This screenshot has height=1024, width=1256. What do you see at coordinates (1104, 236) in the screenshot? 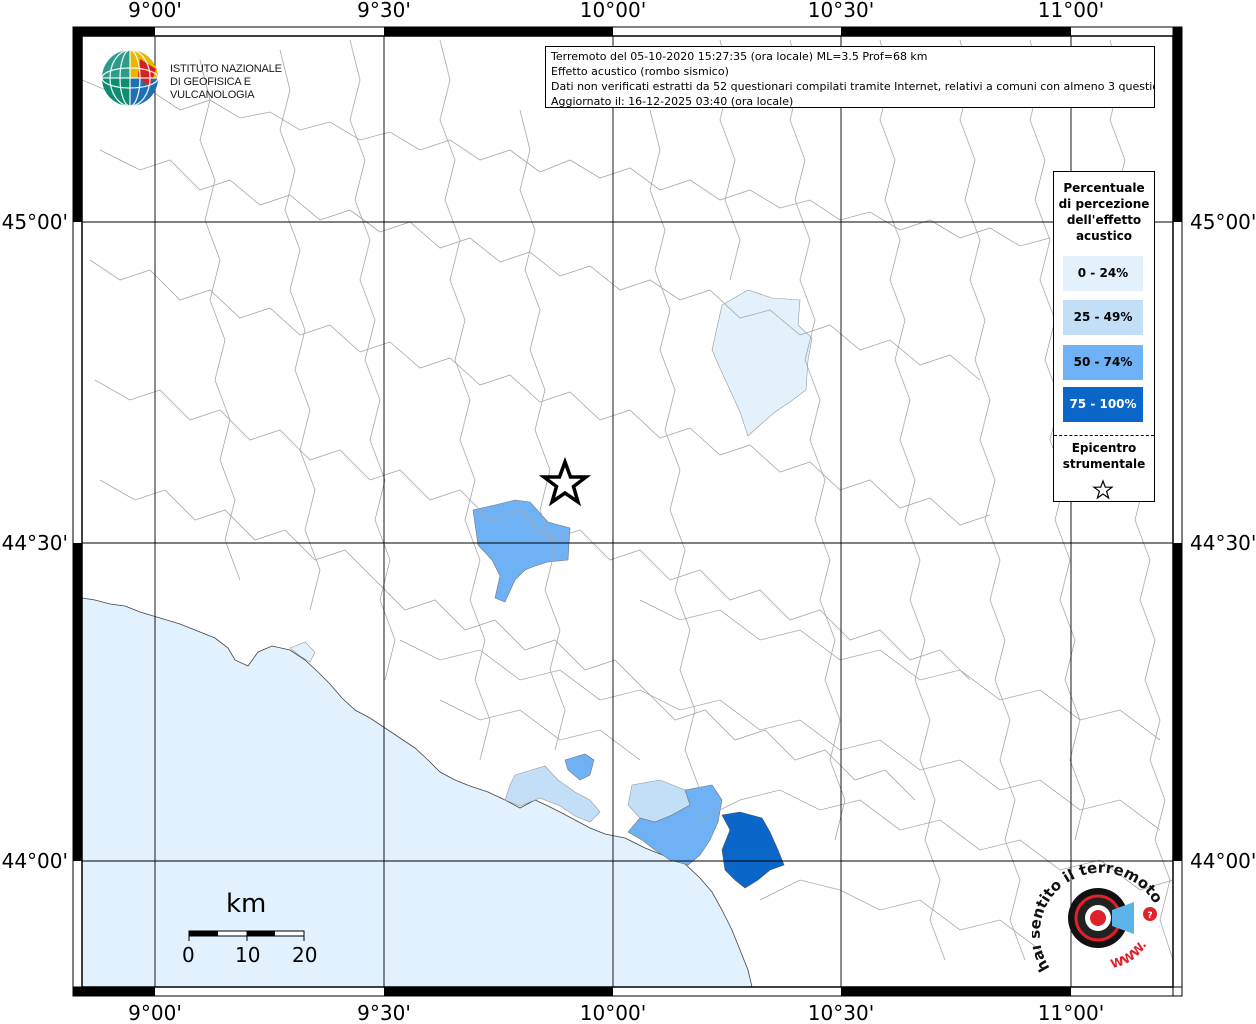
I see `legend-title-line4: acustico` at bounding box center [1104, 236].